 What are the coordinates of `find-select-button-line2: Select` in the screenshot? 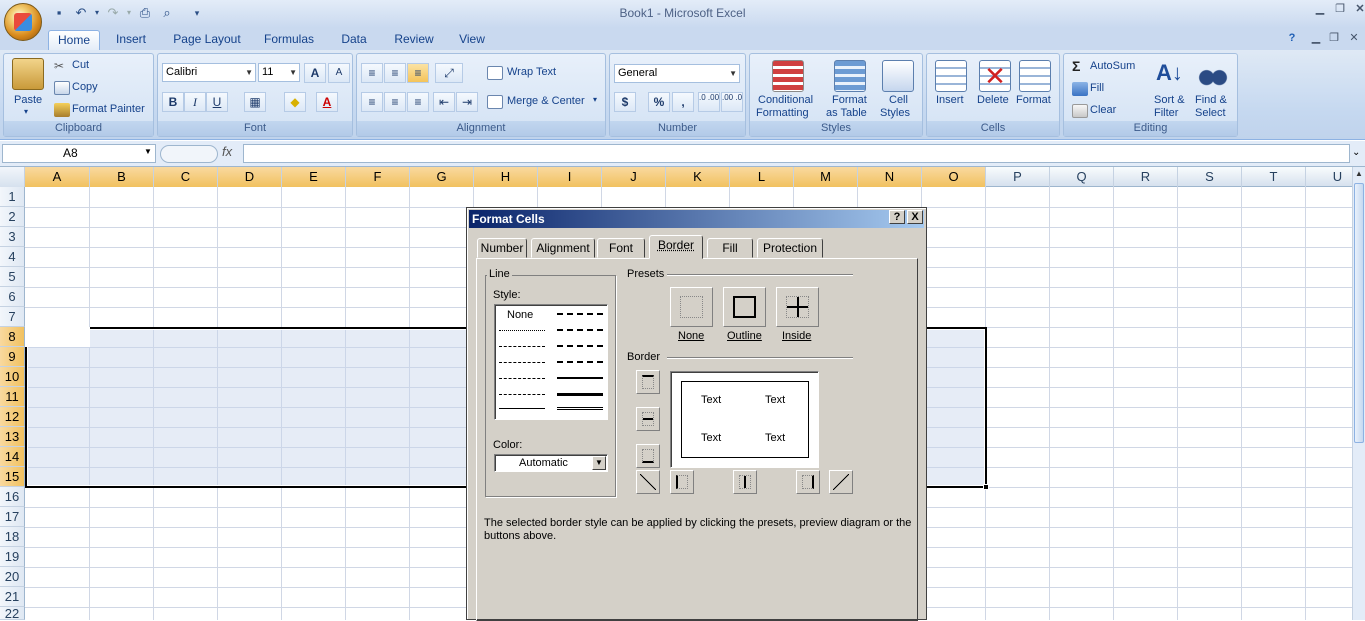 It's located at (1210, 113).